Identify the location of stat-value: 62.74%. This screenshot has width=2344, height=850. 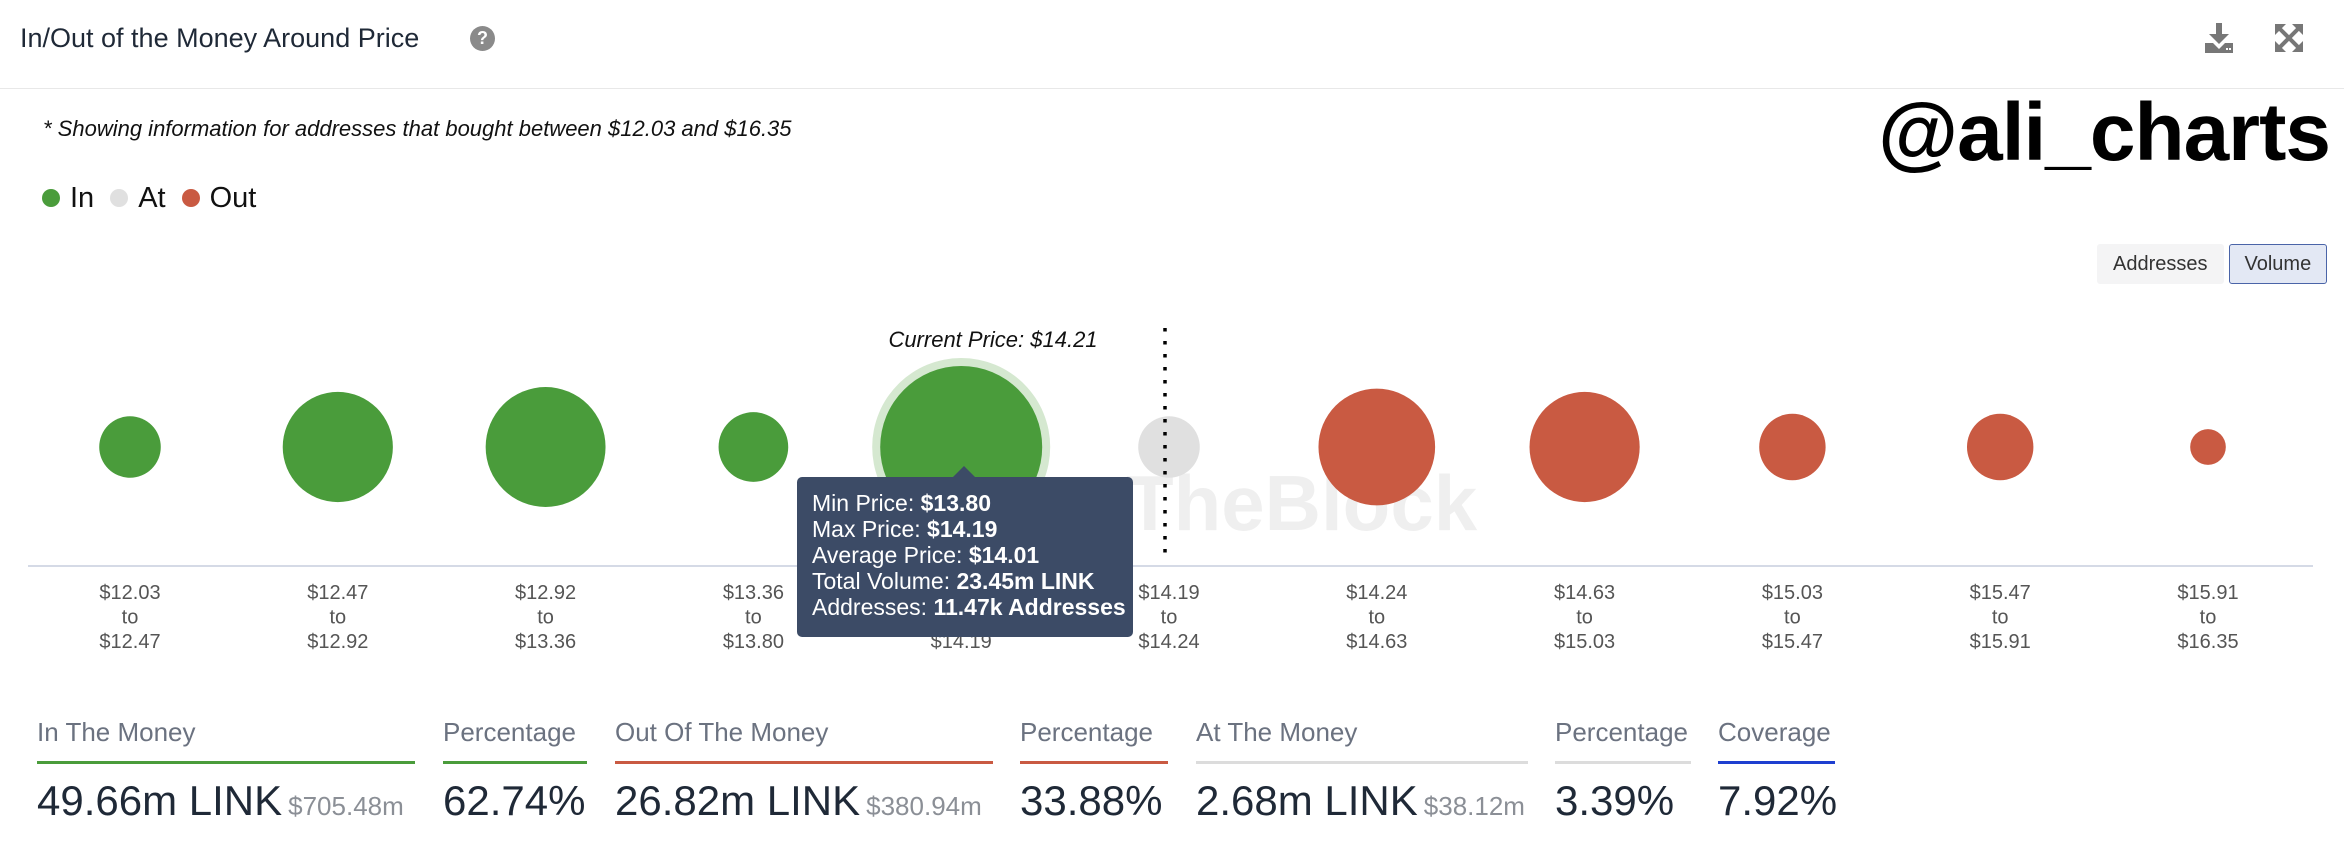
(514, 800).